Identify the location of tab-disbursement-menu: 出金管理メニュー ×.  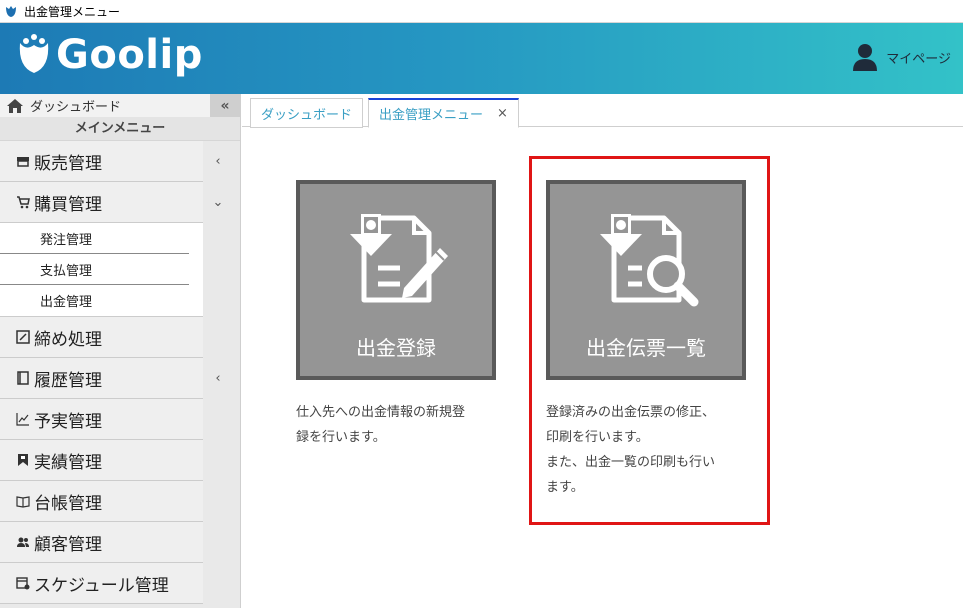
(443, 113).